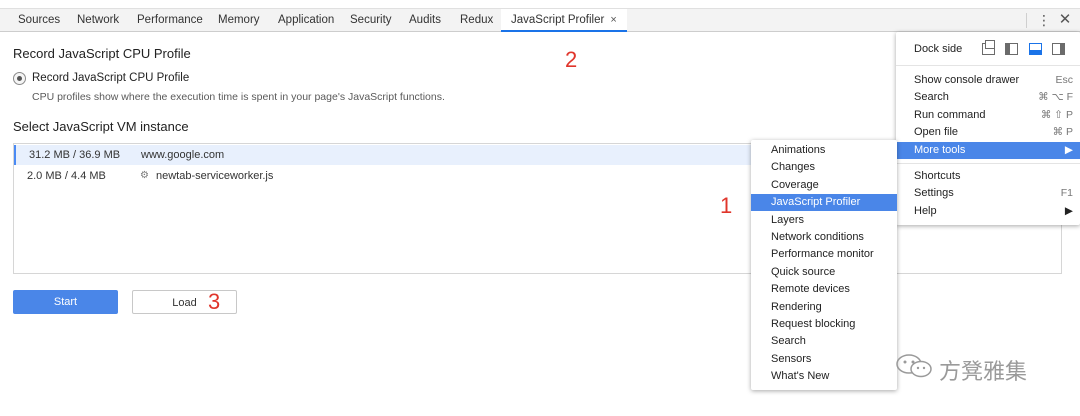 The image size is (1080, 416). What do you see at coordinates (988, 176) in the screenshot?
I see `menu-item-shortcuts: Shortcuts` at bounding box center [988, 176].